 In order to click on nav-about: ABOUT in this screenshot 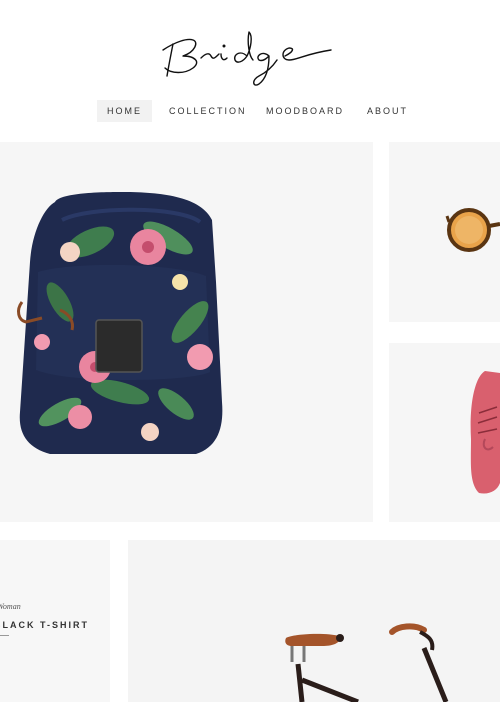, I will do `click(387, 111)`.